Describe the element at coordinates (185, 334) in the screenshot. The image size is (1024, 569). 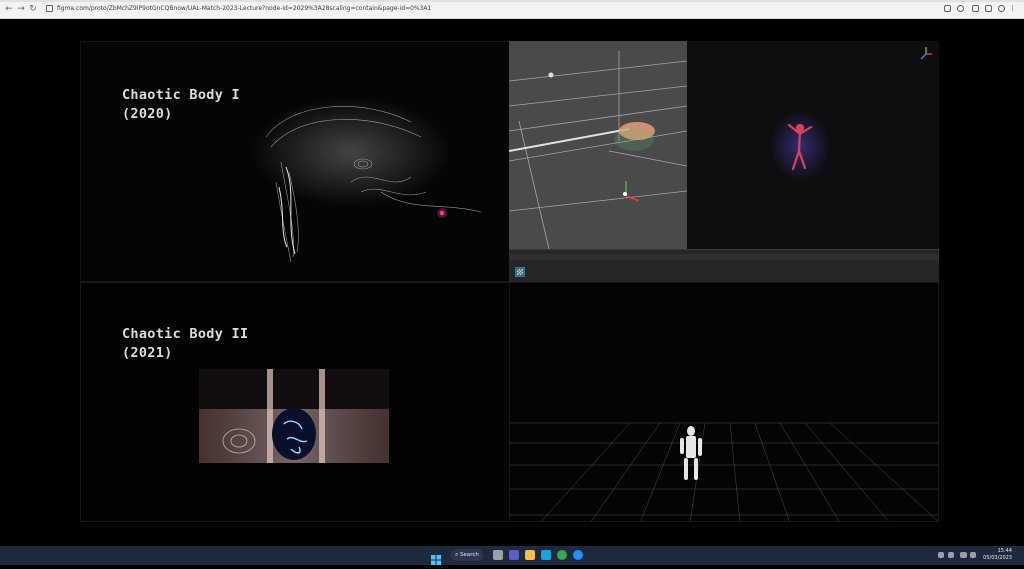
I see `title-name: Chaotic Body II` at that location.